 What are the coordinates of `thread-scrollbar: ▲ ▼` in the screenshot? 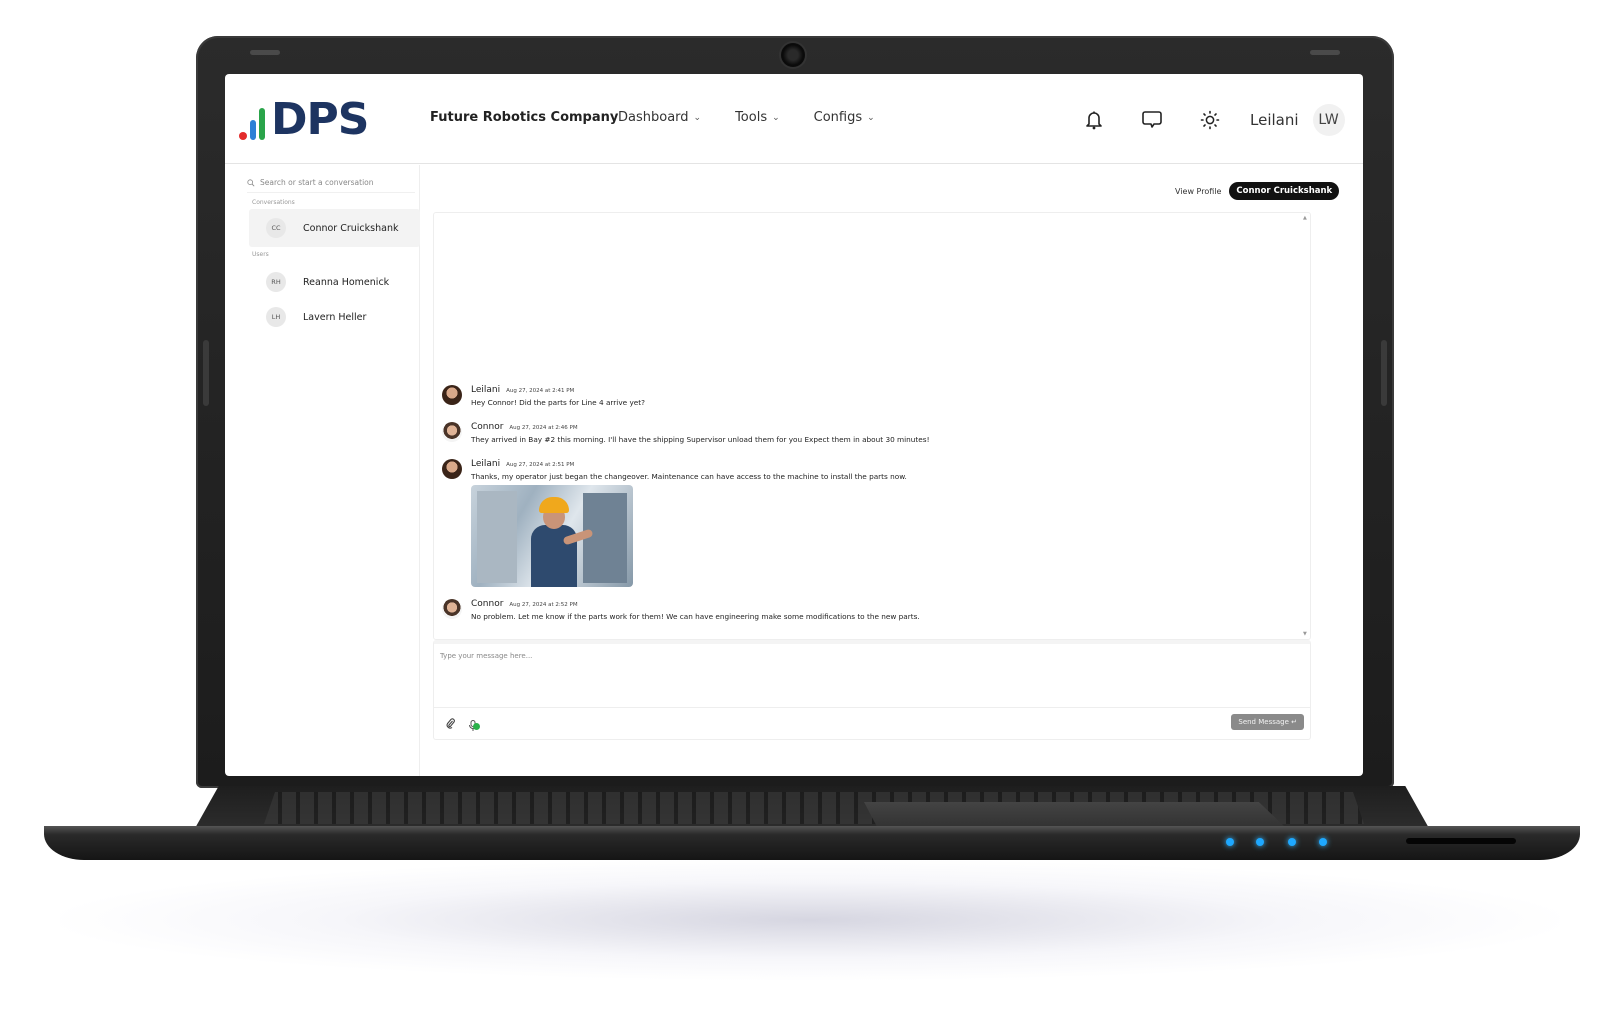 It's located at (1306, 426).